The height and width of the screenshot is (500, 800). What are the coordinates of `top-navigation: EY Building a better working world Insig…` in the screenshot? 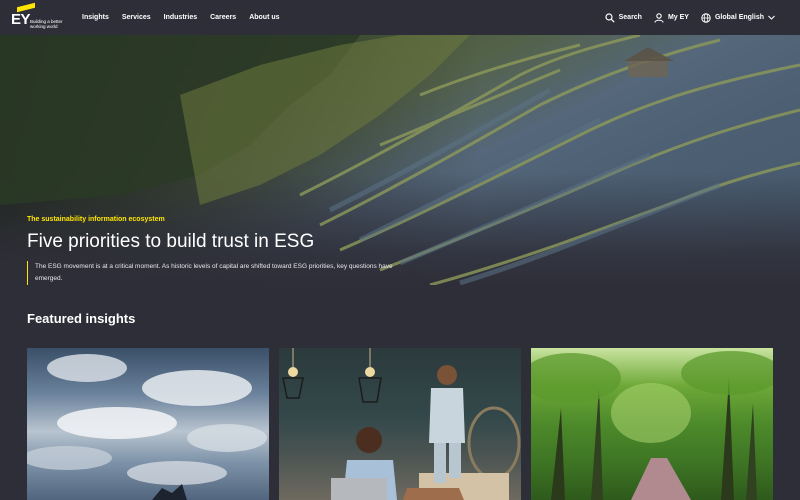 It's located at (400, 17).